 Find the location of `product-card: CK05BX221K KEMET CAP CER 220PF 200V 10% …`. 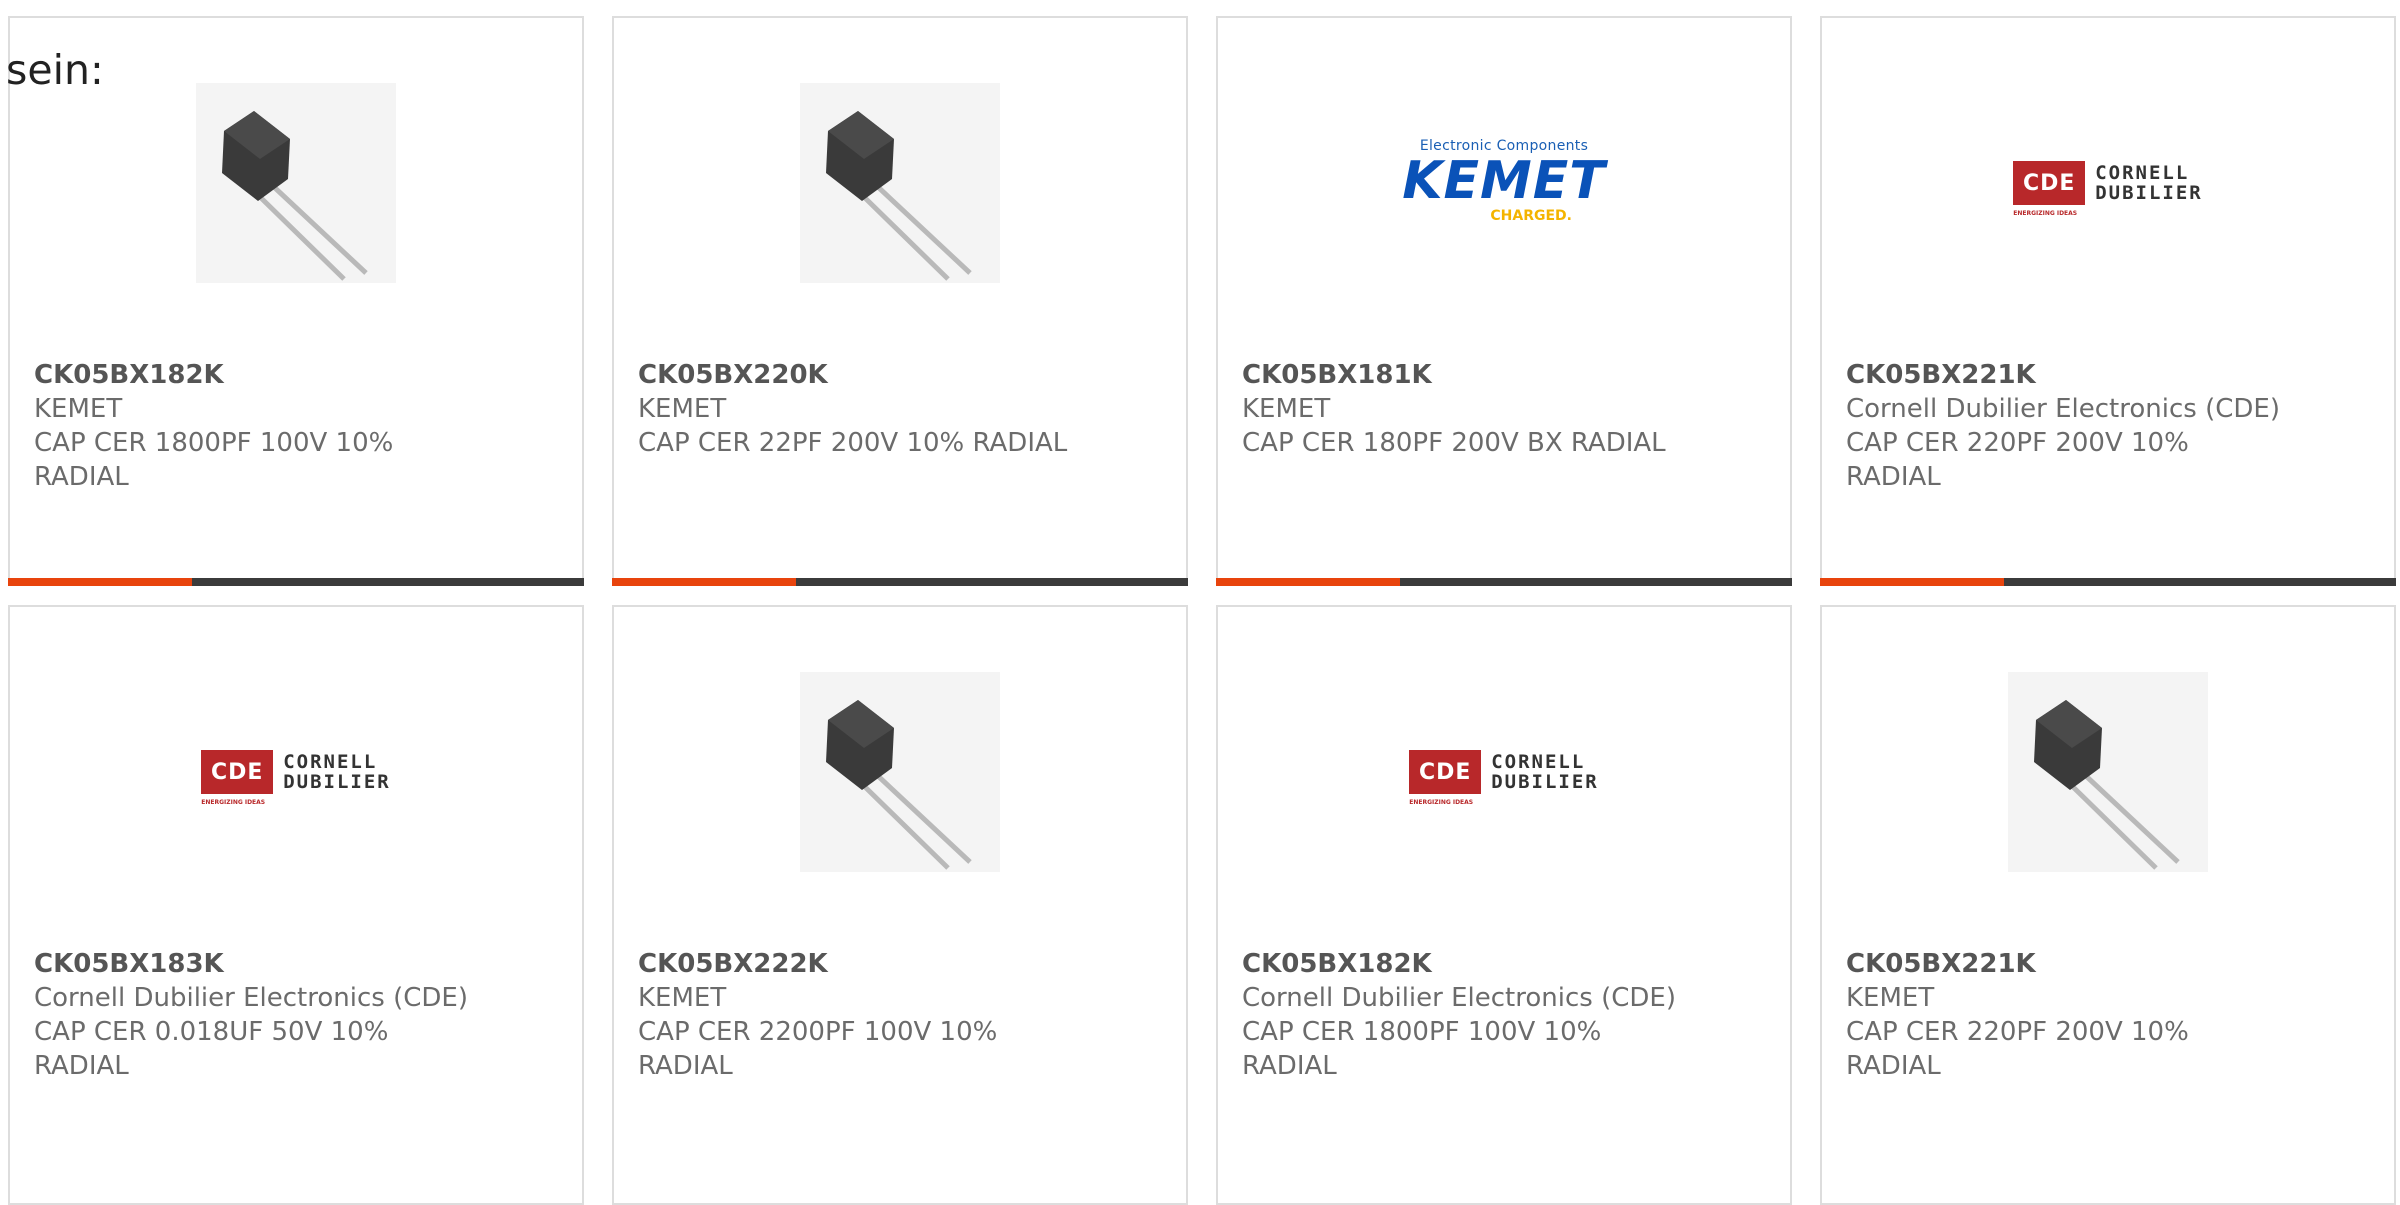

product-card: CK05BX221K KEMET CAP CER 220PF 200V 10% … is located at coordinates (2108, 905).